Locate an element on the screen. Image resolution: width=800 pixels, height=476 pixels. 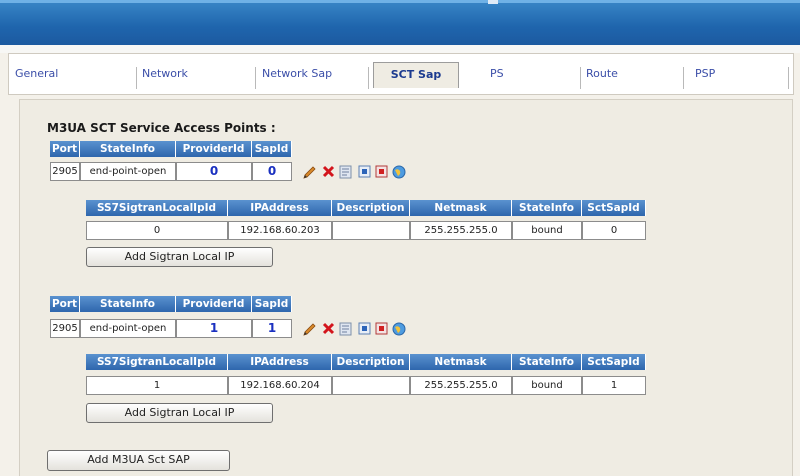
add-m3ua-sct-sap-button: Add M3UA Sct SAP is located at coordinates (138, 460).